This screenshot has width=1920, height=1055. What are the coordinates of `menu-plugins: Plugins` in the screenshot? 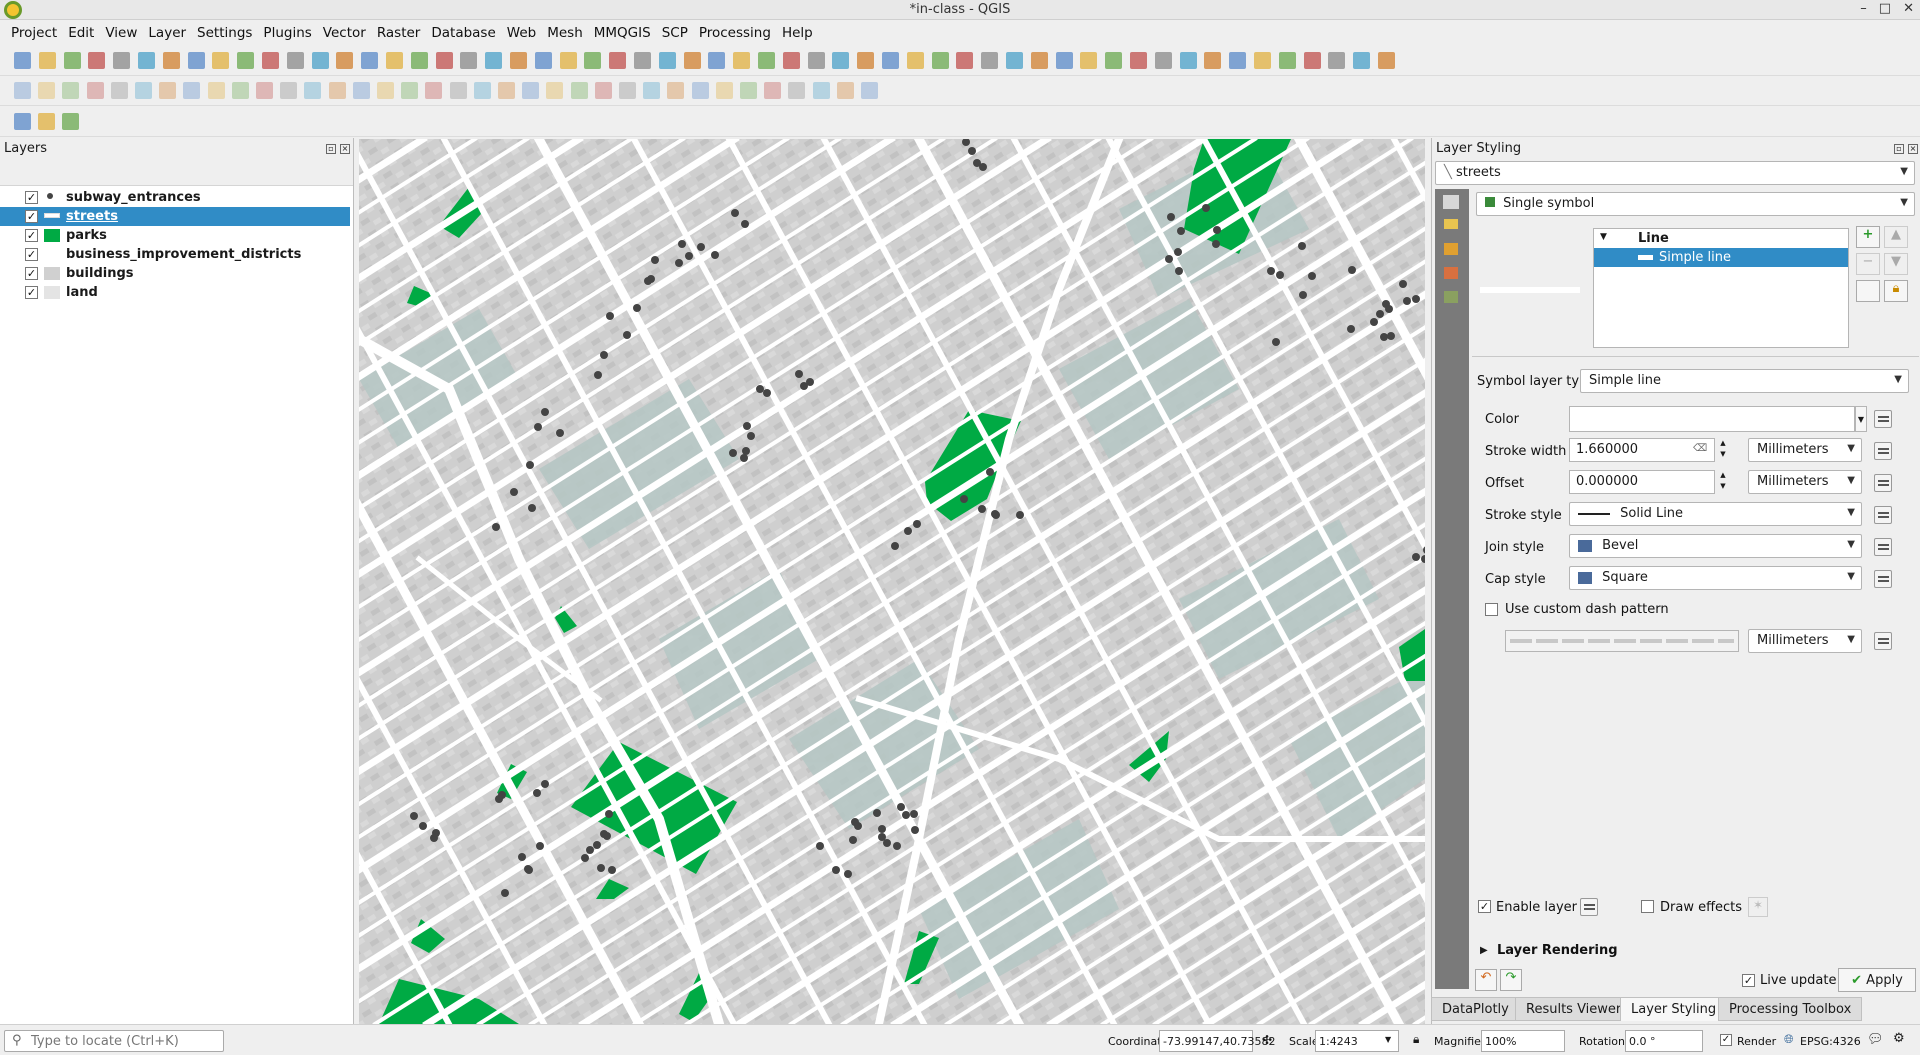 It's located at (287, 33).